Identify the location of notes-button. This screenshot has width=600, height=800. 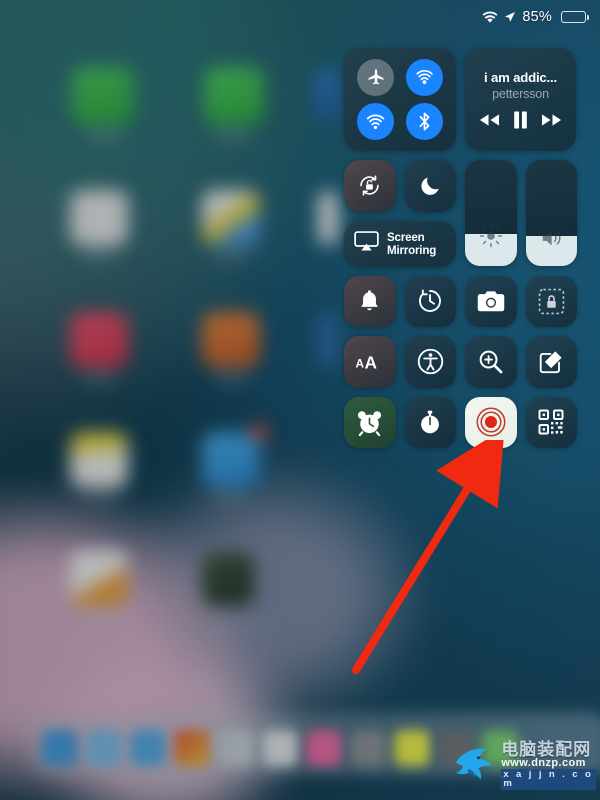
(551, 362).